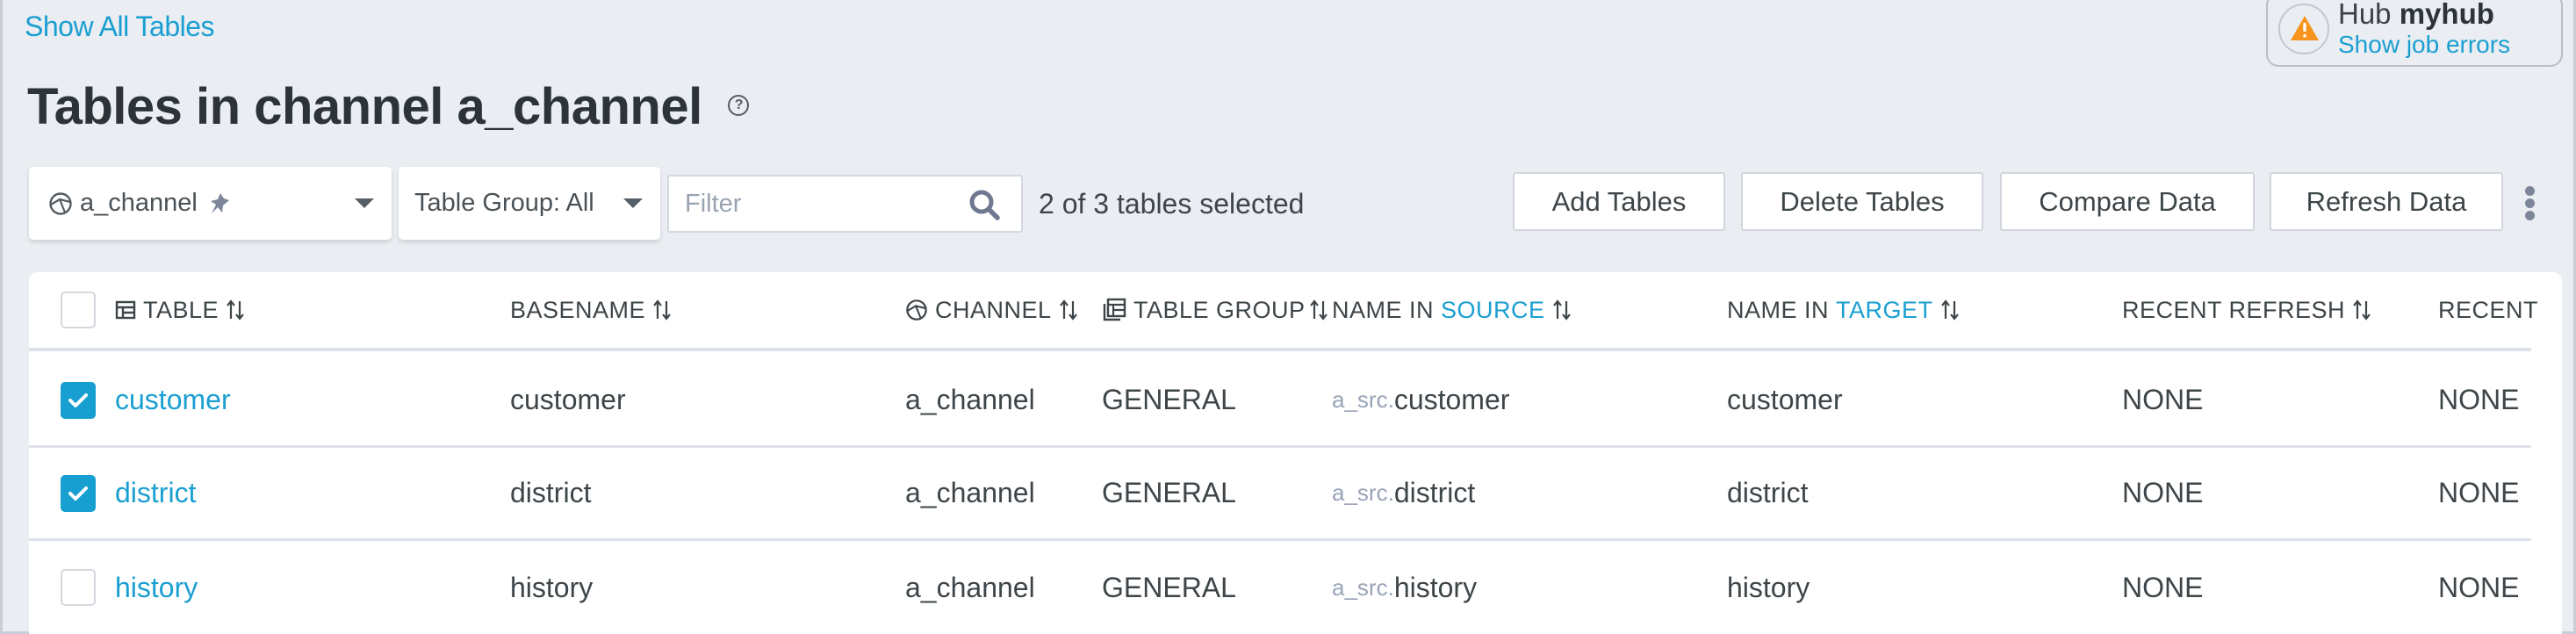 This screenshot has width=2576, height=634. Describe the element at coordinates (1785, 400) in the screenshot. I see `name-in-target-cell: customer` at that location.